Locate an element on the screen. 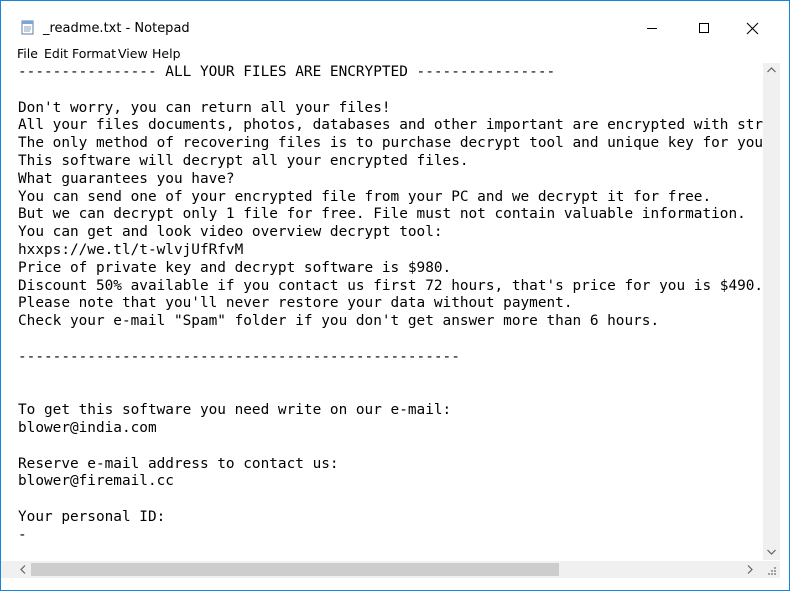 Image resolution: width=790 pixels, height=591 pixels. window-title: _readme.txt - Notepad is located at coordinates (116, 28).